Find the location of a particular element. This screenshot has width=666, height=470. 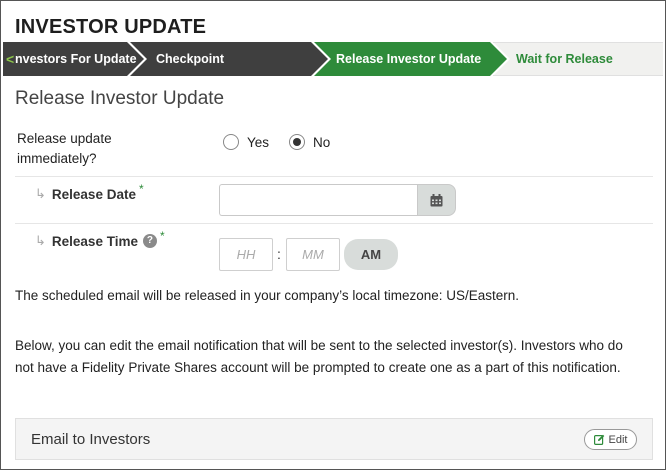

release-time-label-row: ↳ Release Time ? * is located at coordinates (100, 239).